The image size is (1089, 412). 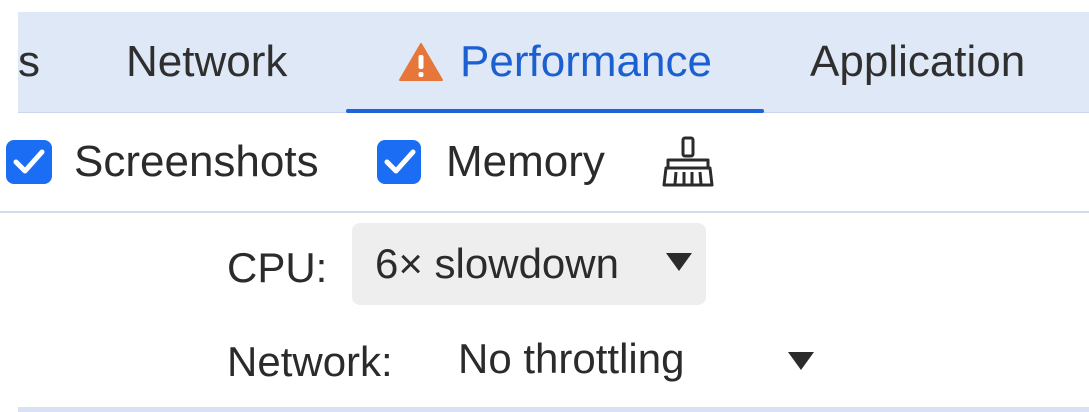 I want to click on cpu-throttling-select: 6× slowdown, so click(x=529, y=264).